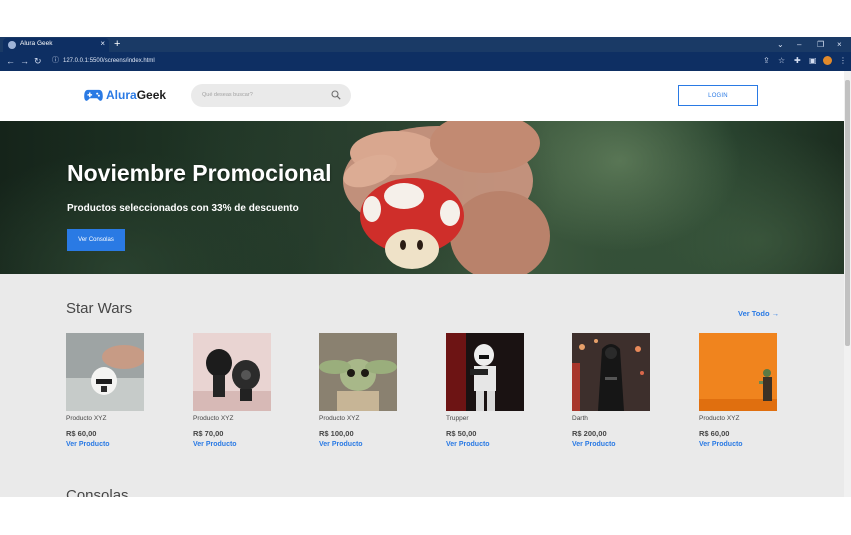  Describe the element at coordinates (425, 44) in the screenshot. I see `browser-titlebar` at that location.